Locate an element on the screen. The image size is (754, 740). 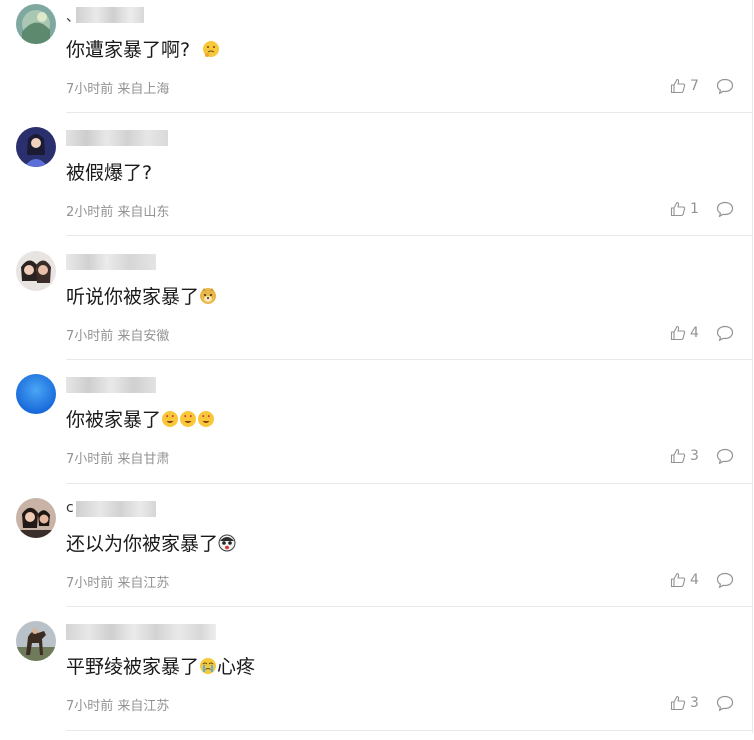
comment-text: 你遭家暴了啊? is located at coordinates (143, 50).